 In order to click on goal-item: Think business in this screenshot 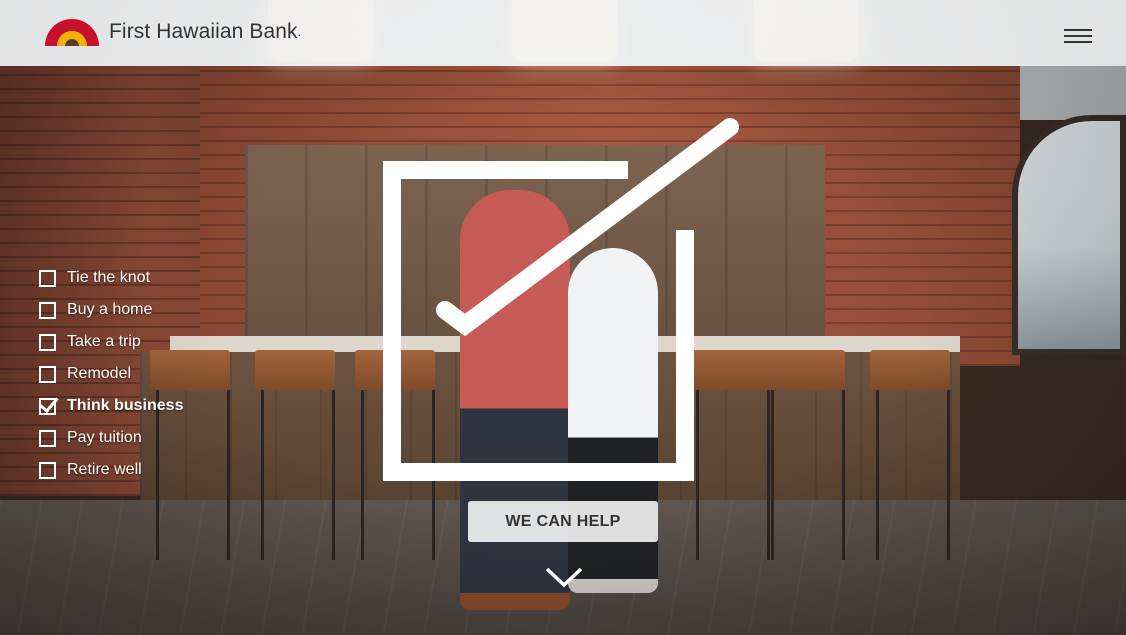, I will do `click(111, 406)`.